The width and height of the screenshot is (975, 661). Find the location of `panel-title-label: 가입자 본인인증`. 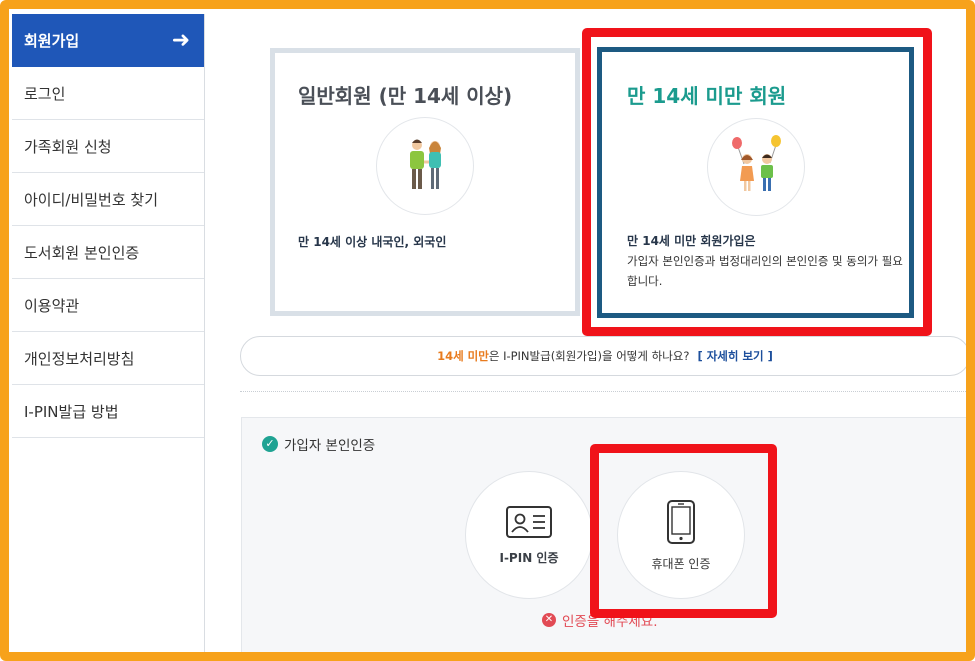

panel-title-label: 가입자 본인인증 is located at coordinates (330, 446).